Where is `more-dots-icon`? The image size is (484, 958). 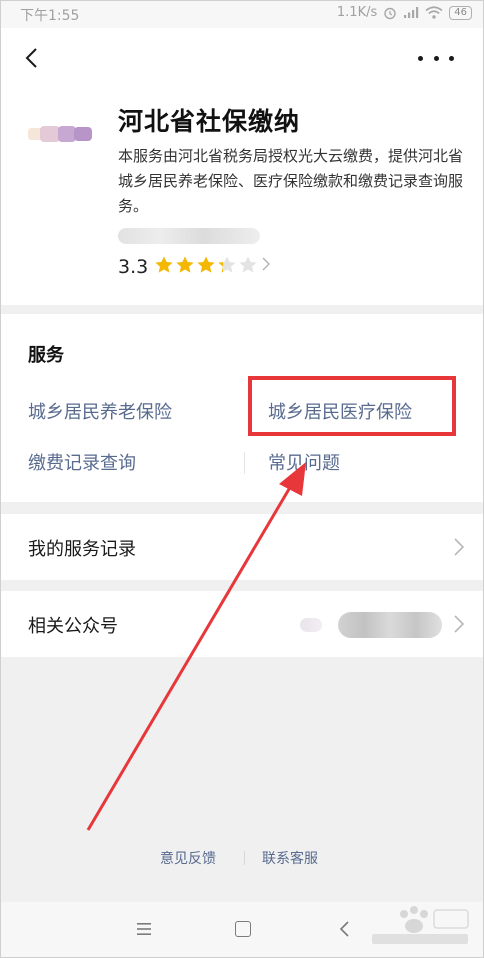
more-dots-icon is located at coordinates (436, 58).